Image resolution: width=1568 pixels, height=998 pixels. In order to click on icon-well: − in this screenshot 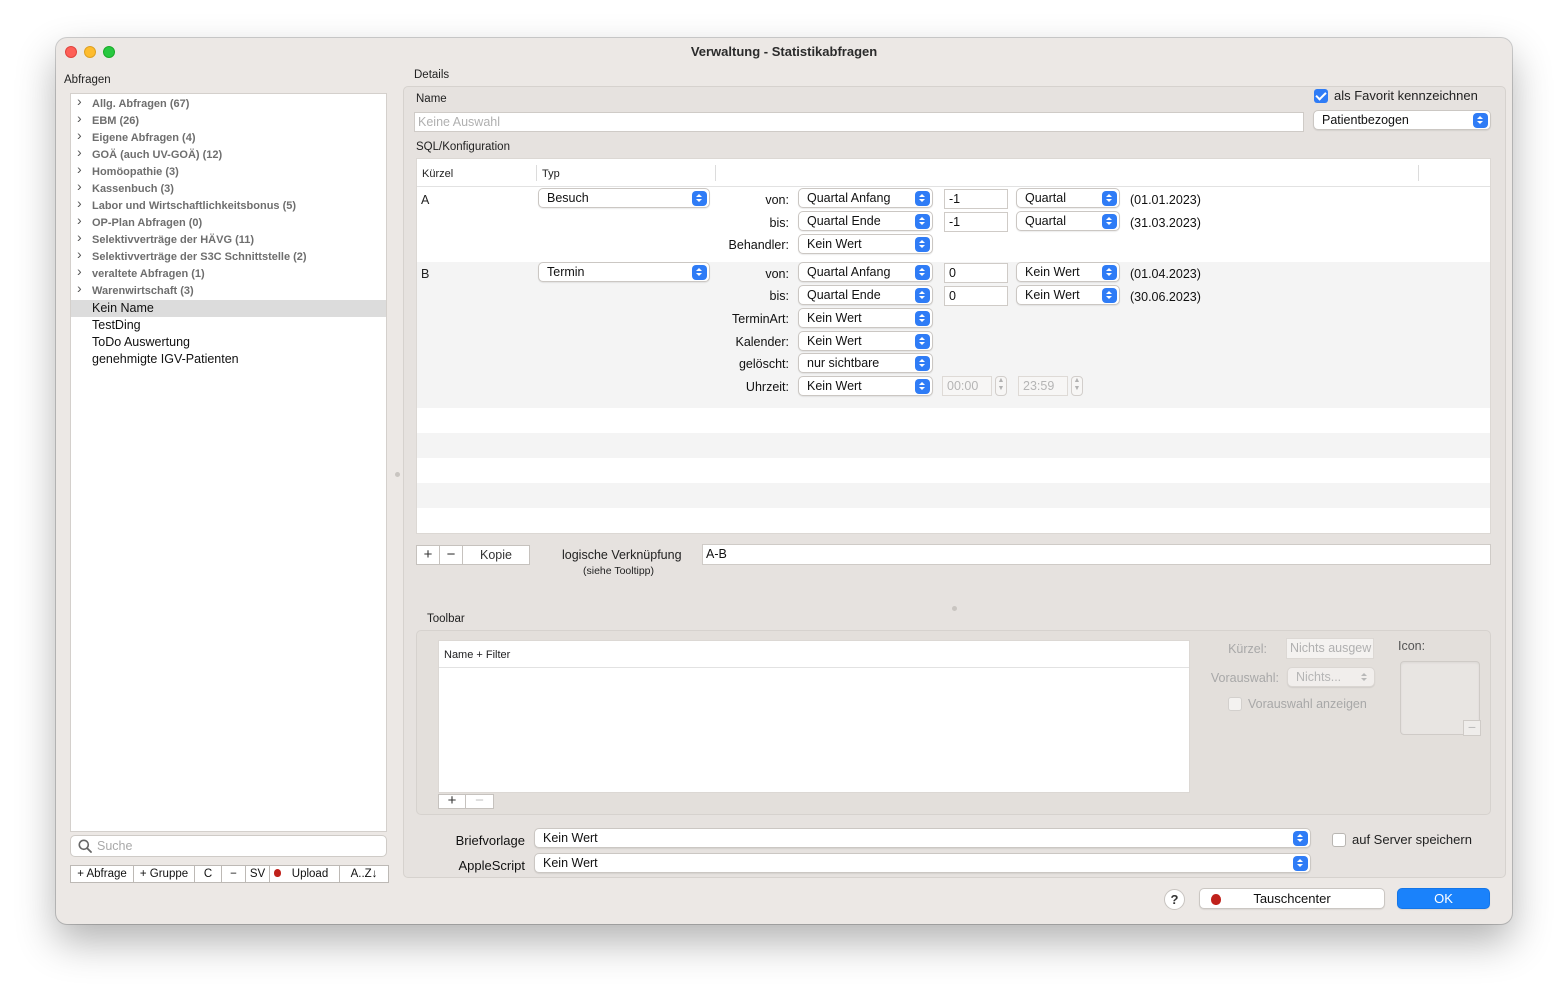, I will do `click(1440, 698)`.